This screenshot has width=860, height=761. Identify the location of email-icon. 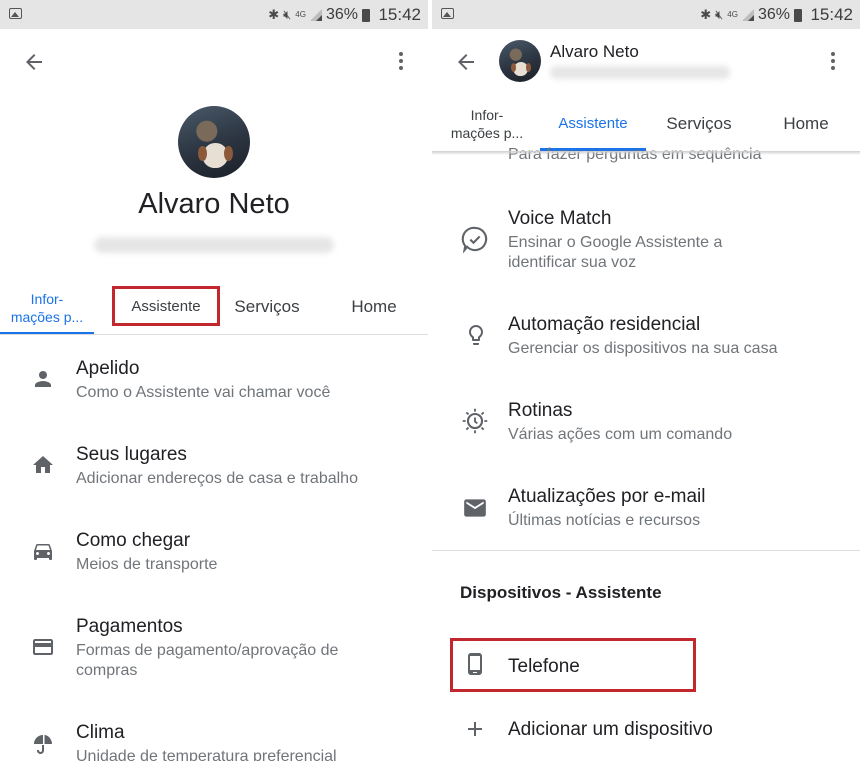
(475, 508).